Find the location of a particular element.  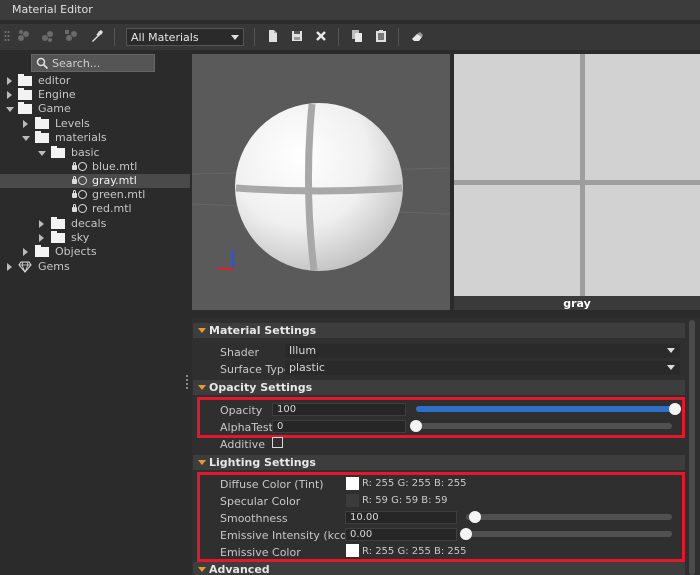

tree-item-objects: Objects is located at coordinates (95, 252).